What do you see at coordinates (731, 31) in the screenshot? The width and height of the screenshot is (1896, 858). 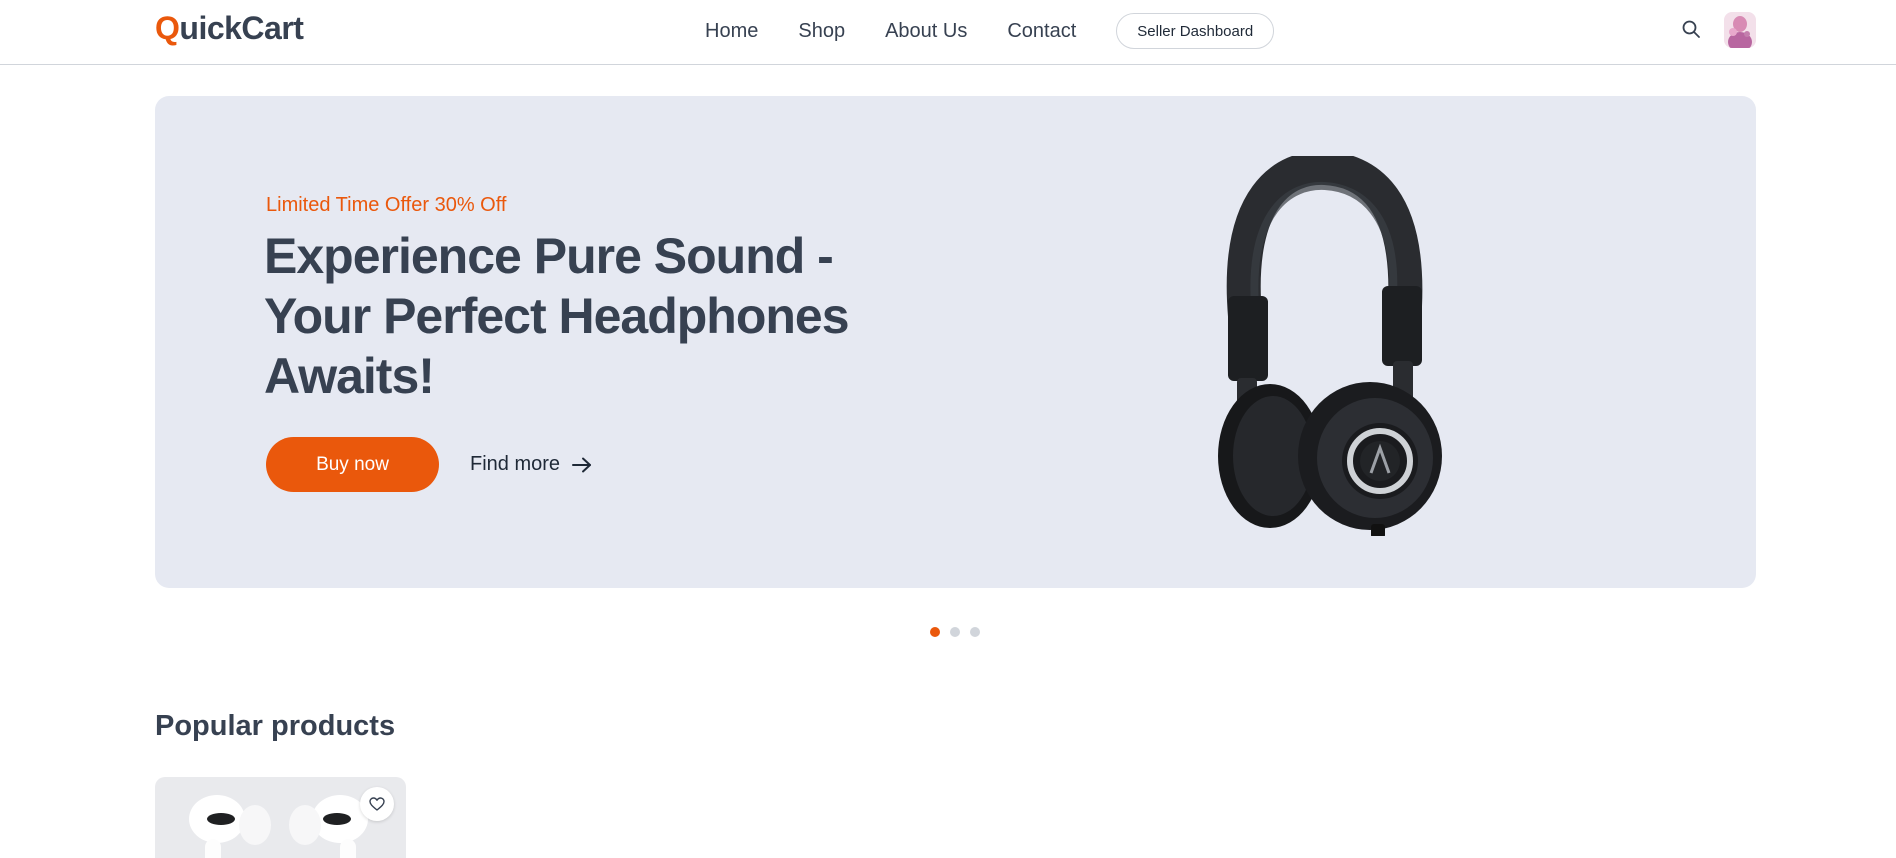 I see `nav-home: Home` at bounding box center [731, 31].